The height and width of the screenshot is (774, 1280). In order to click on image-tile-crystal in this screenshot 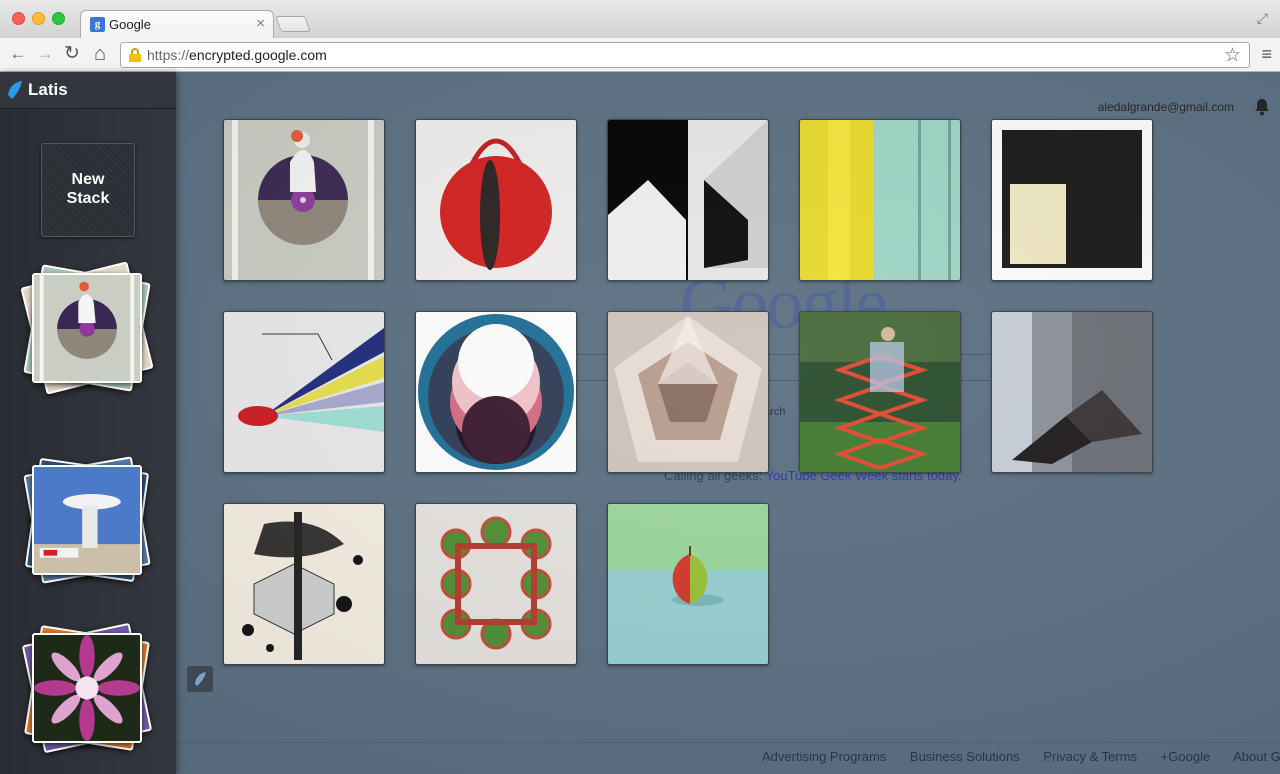, I will do `click(688, 392)`.